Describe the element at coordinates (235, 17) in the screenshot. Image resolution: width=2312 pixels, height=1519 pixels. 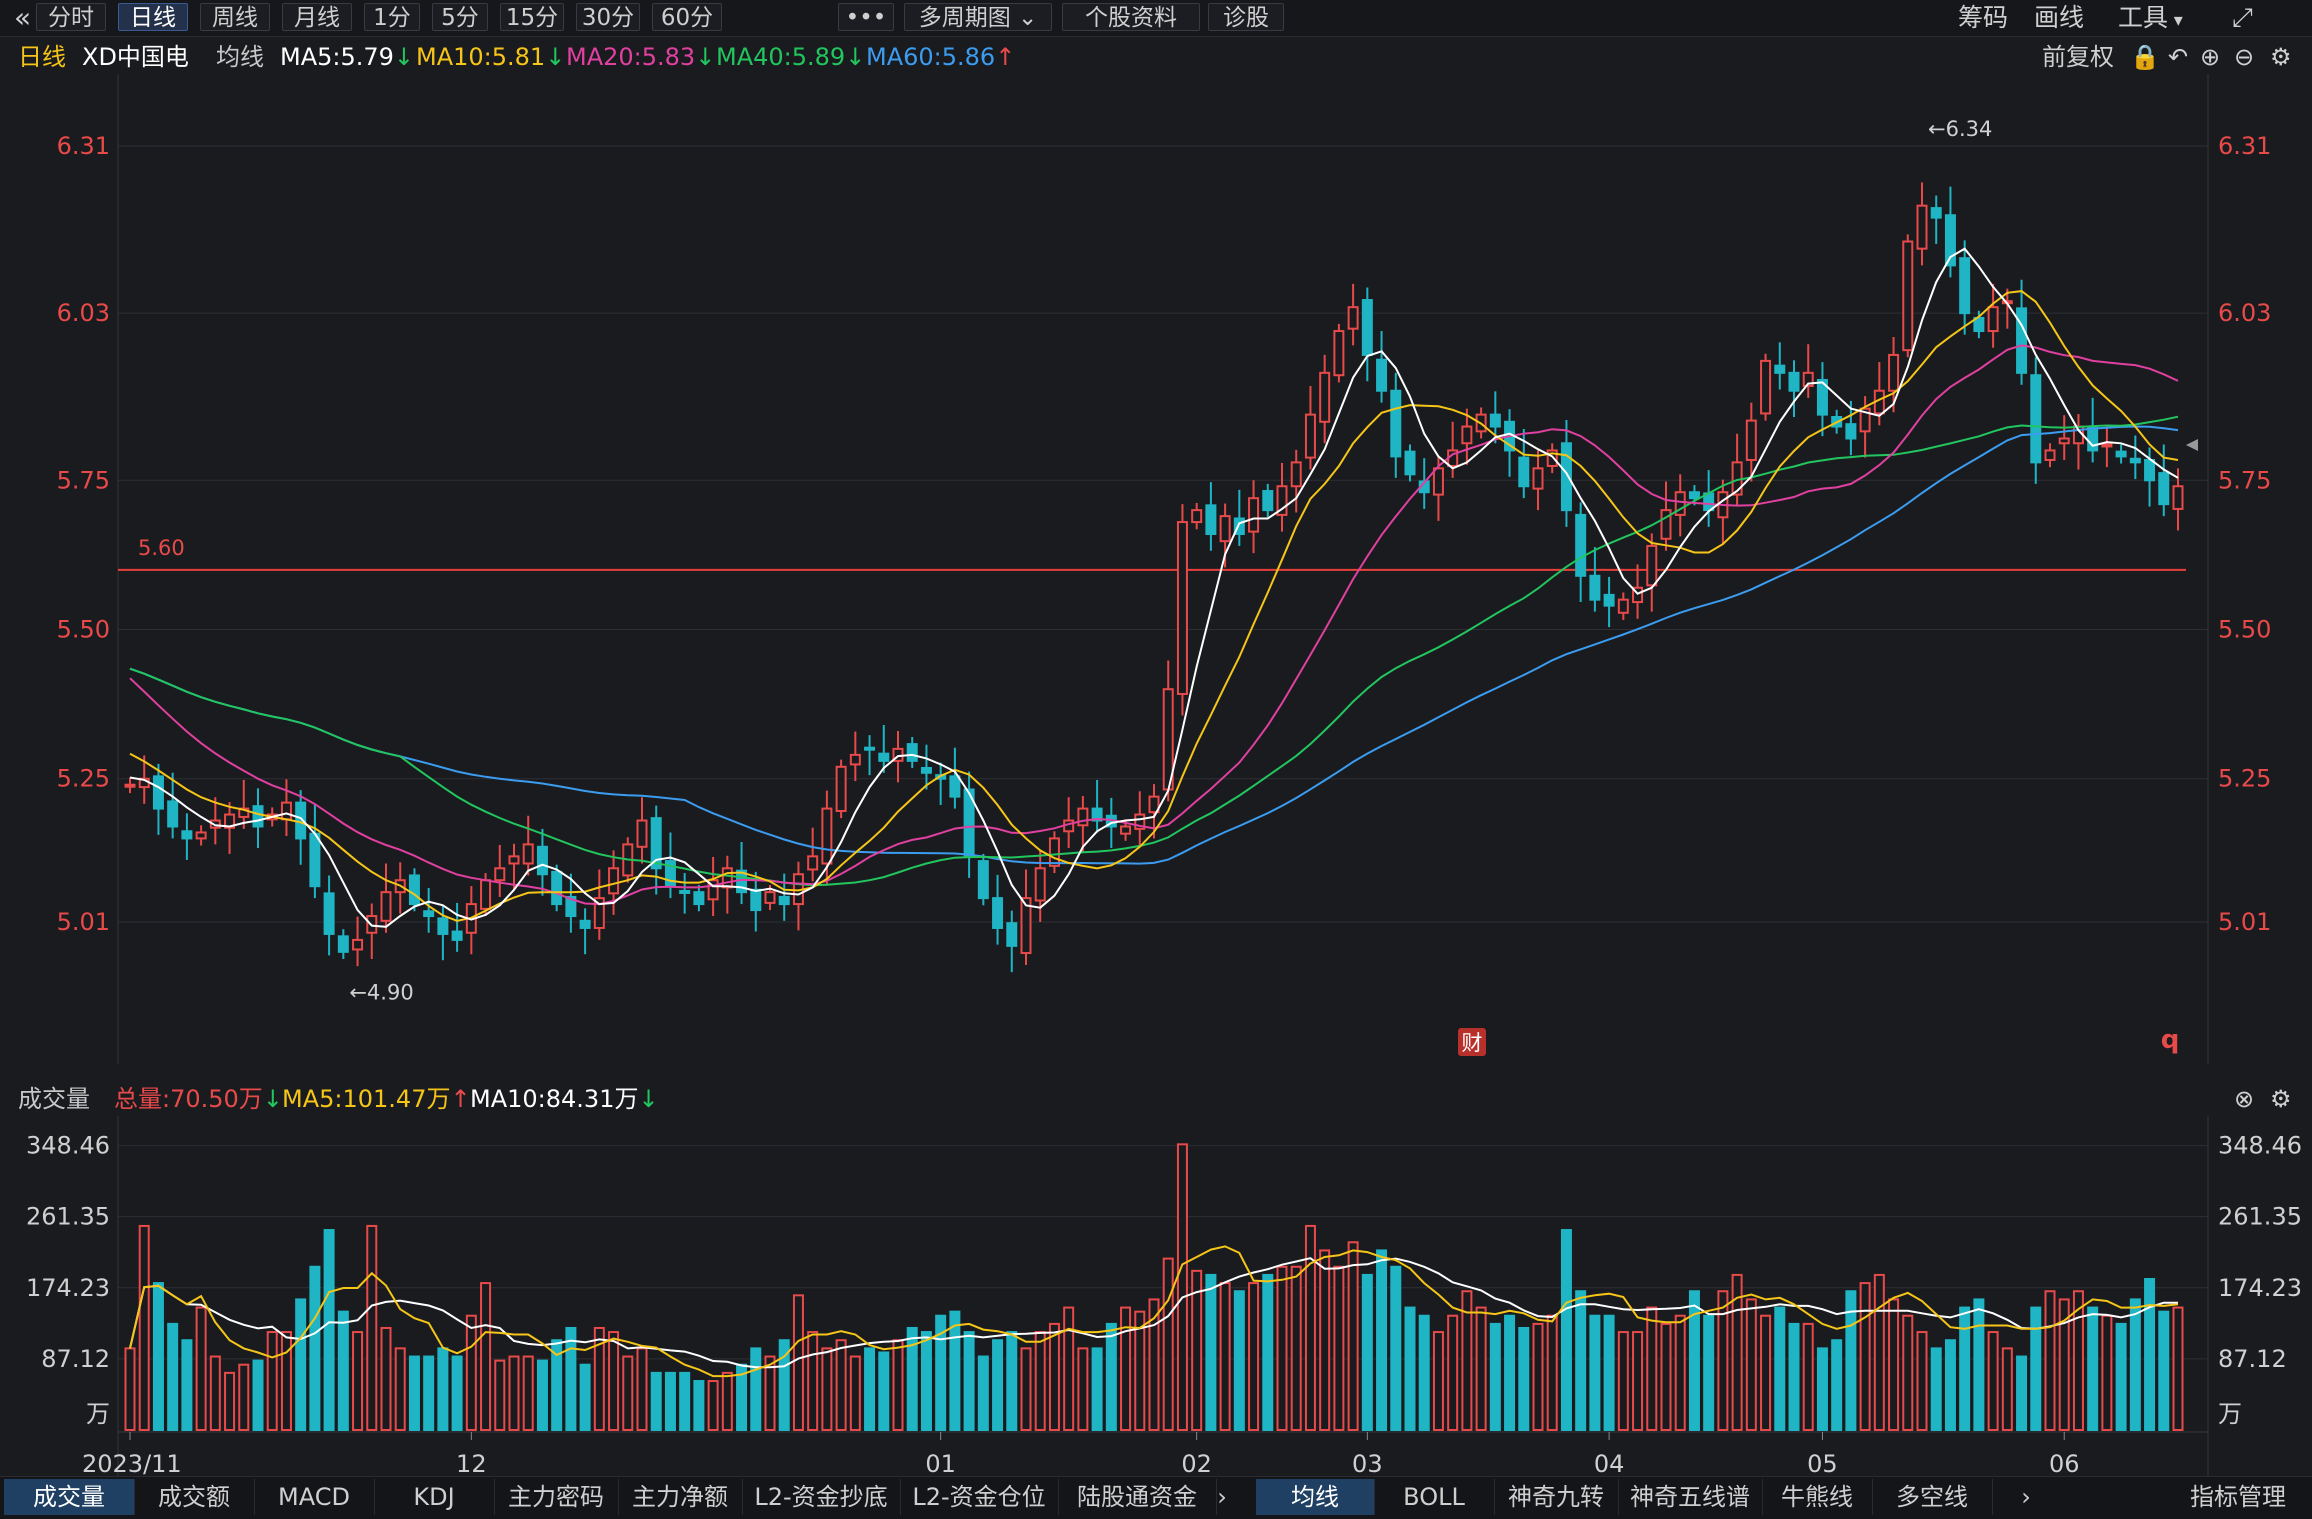
I see `tab-2: 周线` at that location.